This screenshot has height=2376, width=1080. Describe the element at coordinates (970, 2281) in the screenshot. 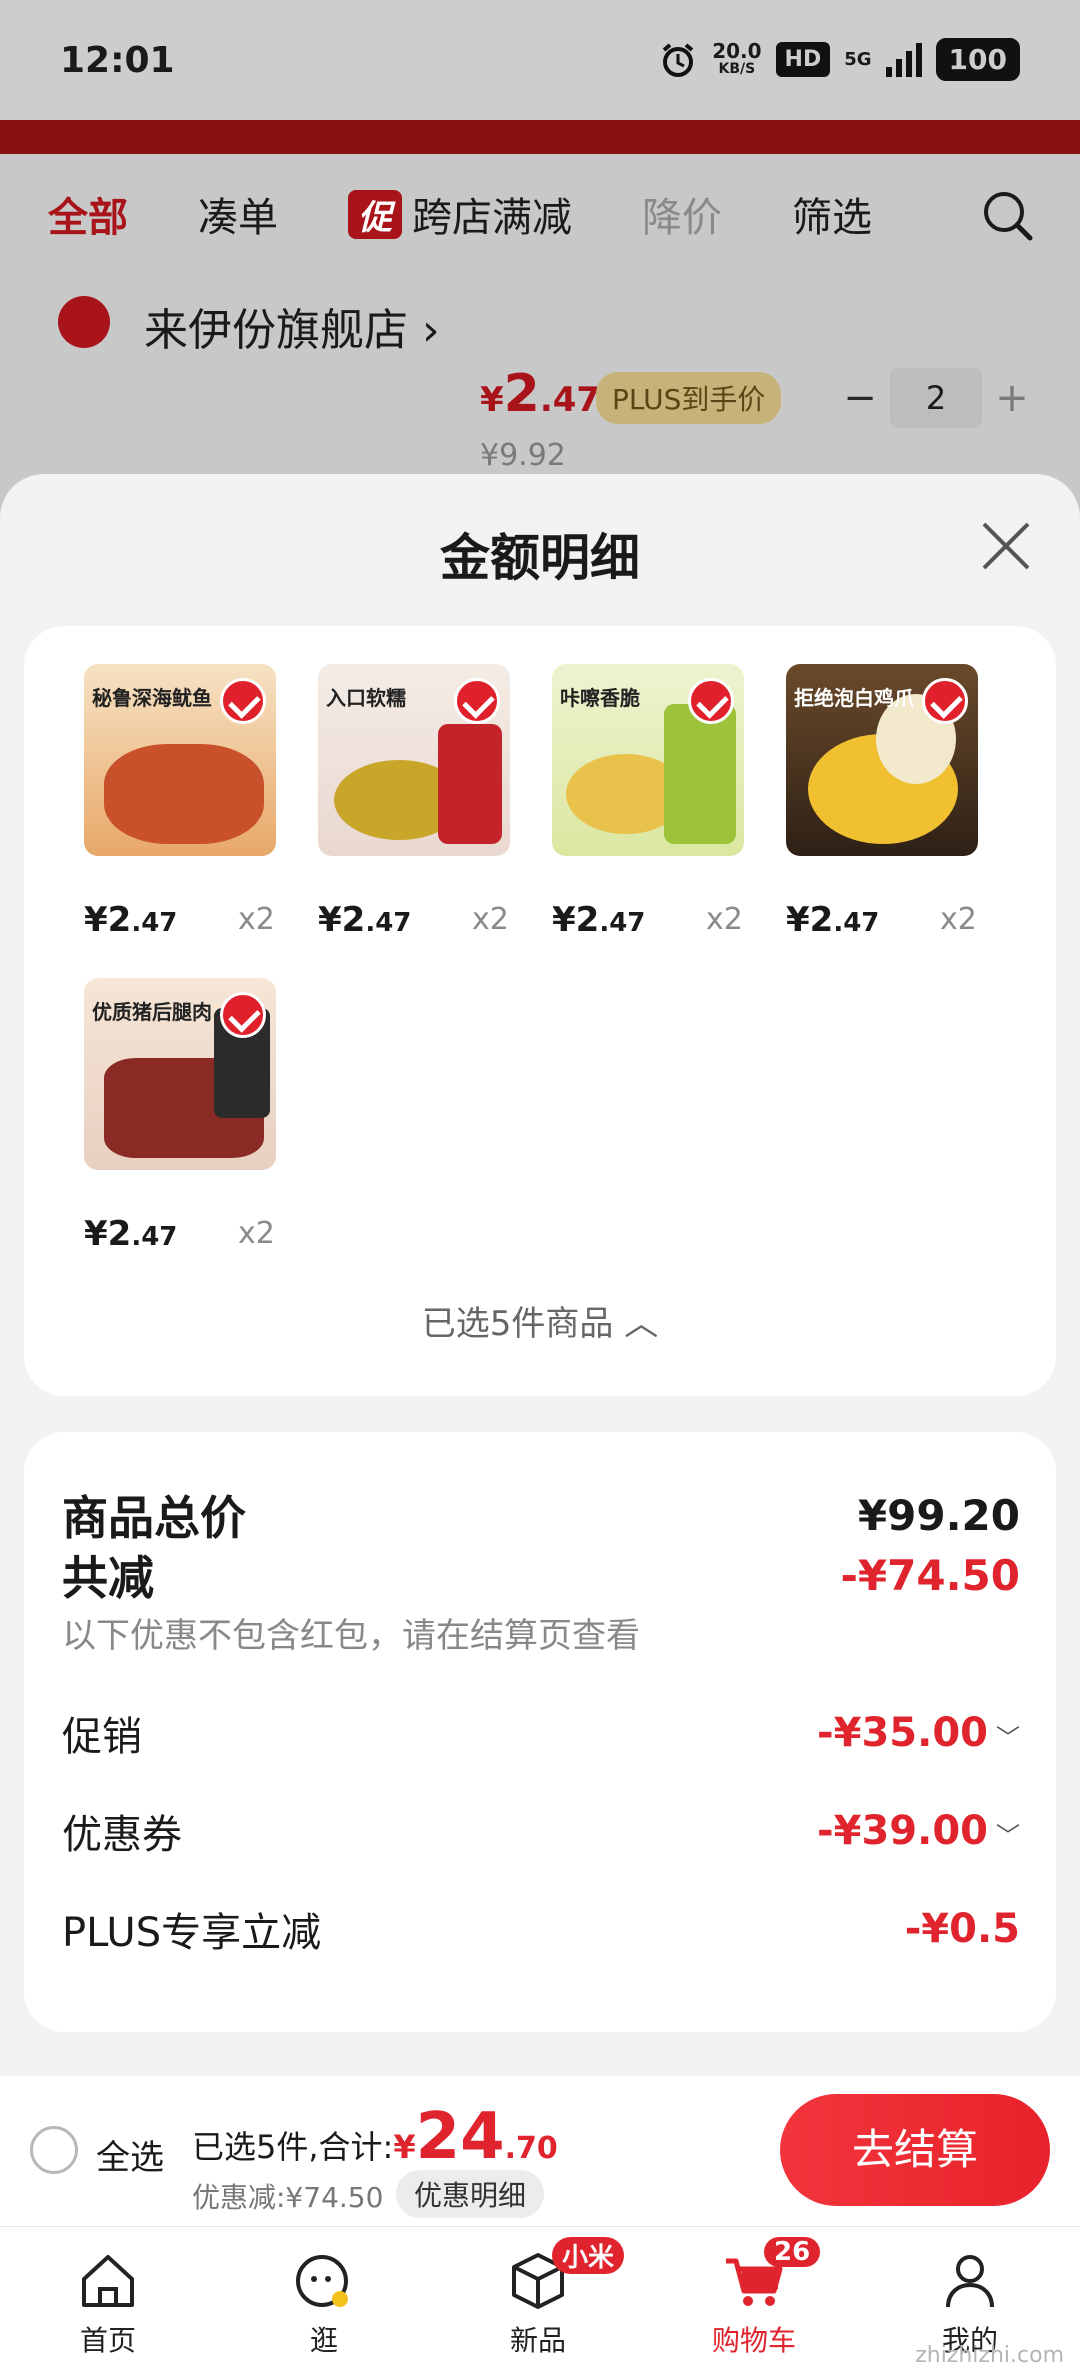

I see `user-icon` at that location.